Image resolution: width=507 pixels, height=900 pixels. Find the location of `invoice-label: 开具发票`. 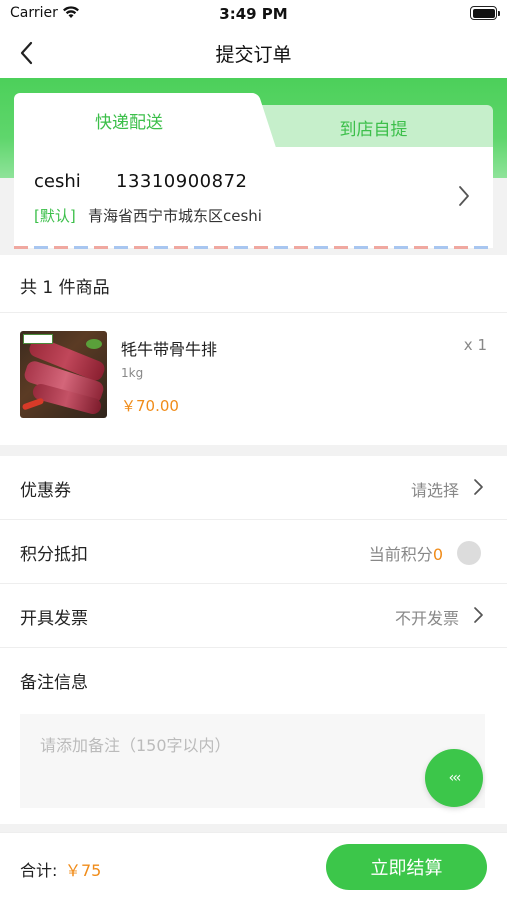

invoice-label: 开具发票 is located at coordinates (54, 619).